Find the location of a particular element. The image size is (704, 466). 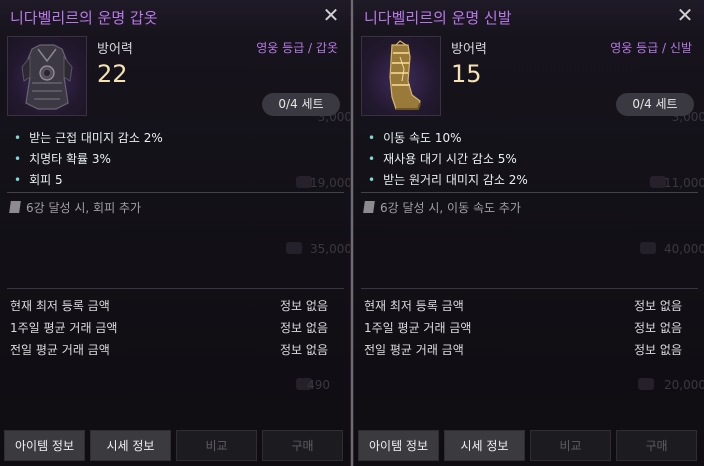

background-number: 19,000 is located at coordinates (330, 183).